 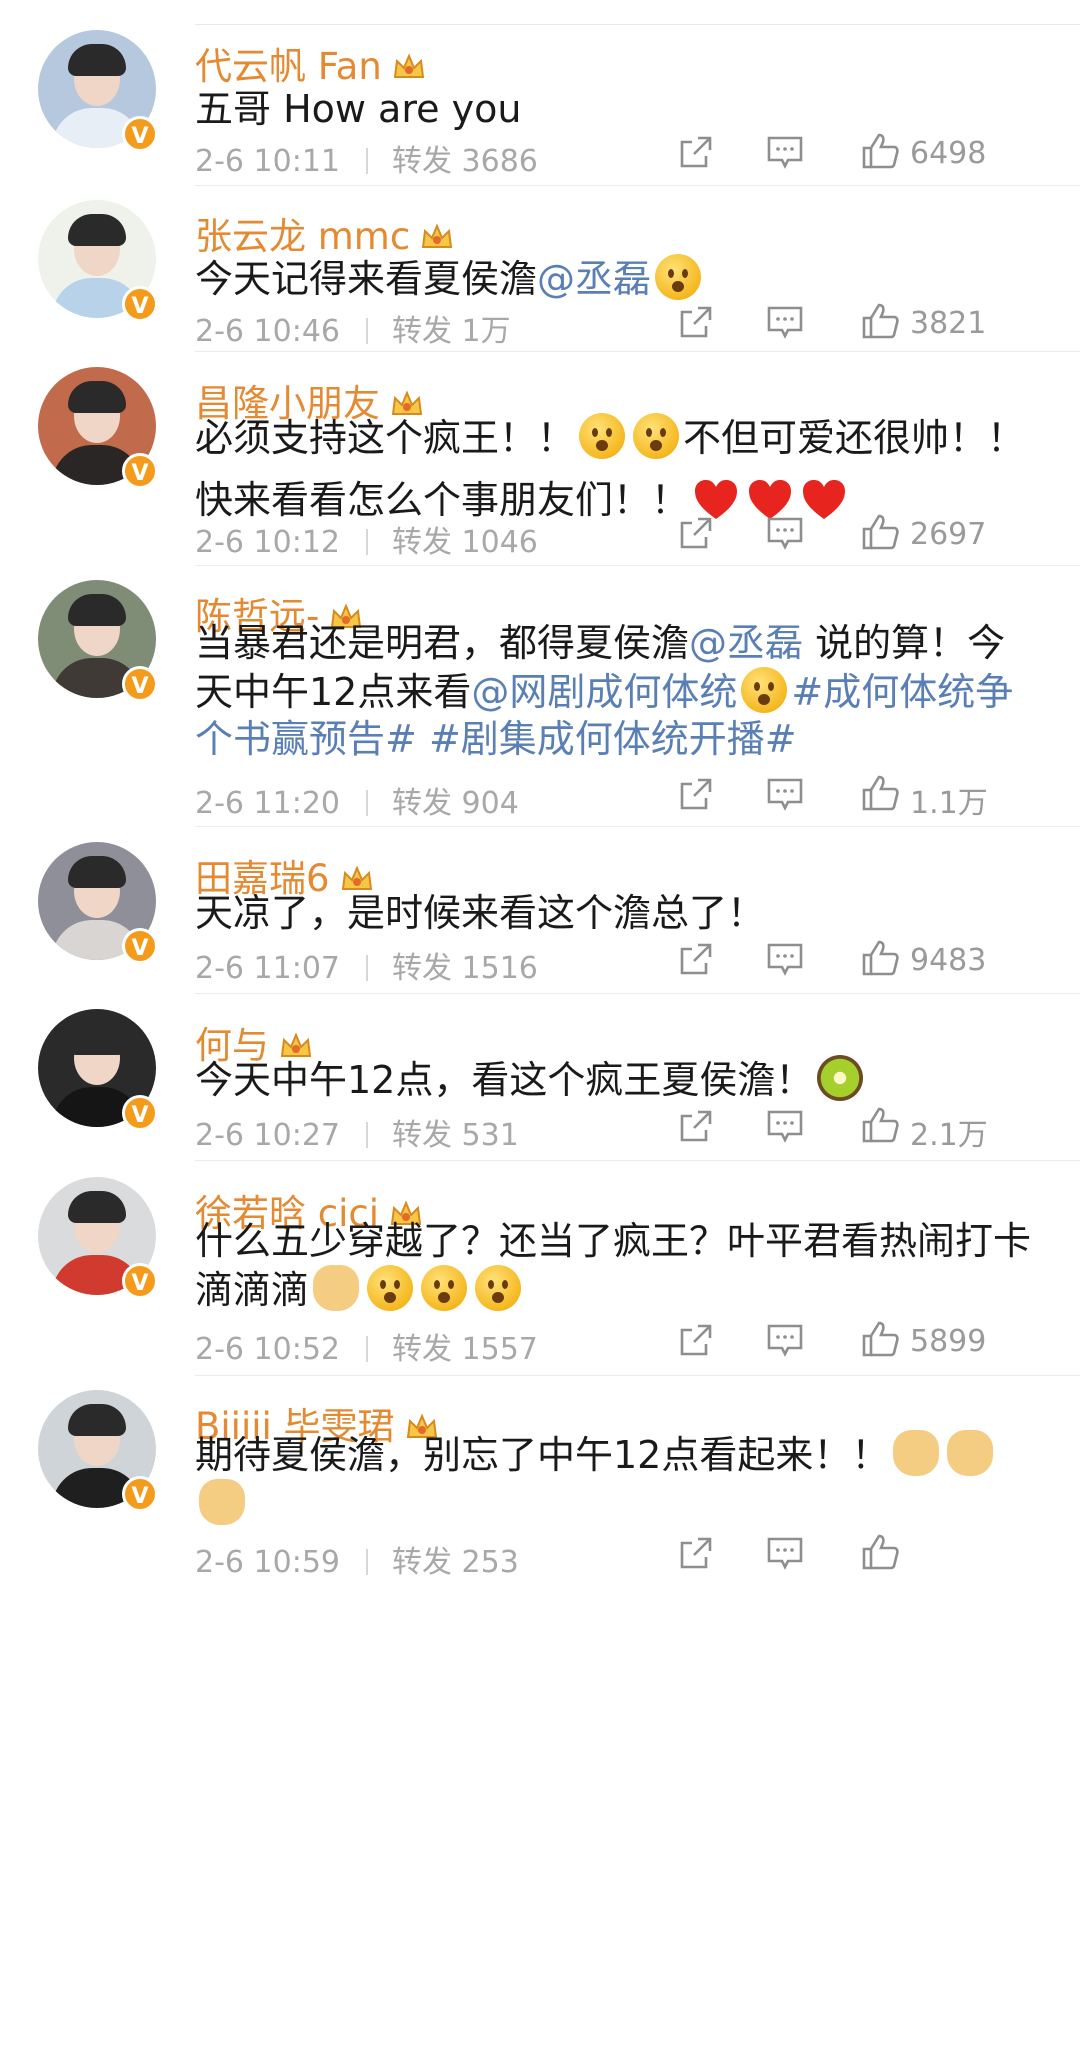 I want to click on comment-text-segment, so click(x=423, y=739).